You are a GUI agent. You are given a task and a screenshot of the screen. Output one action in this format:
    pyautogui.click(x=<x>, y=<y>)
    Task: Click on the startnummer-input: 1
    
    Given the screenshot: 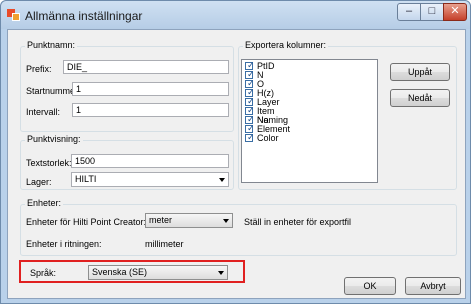 What is the action you would take?
    pyautogui.click(x=150, y=89)
    